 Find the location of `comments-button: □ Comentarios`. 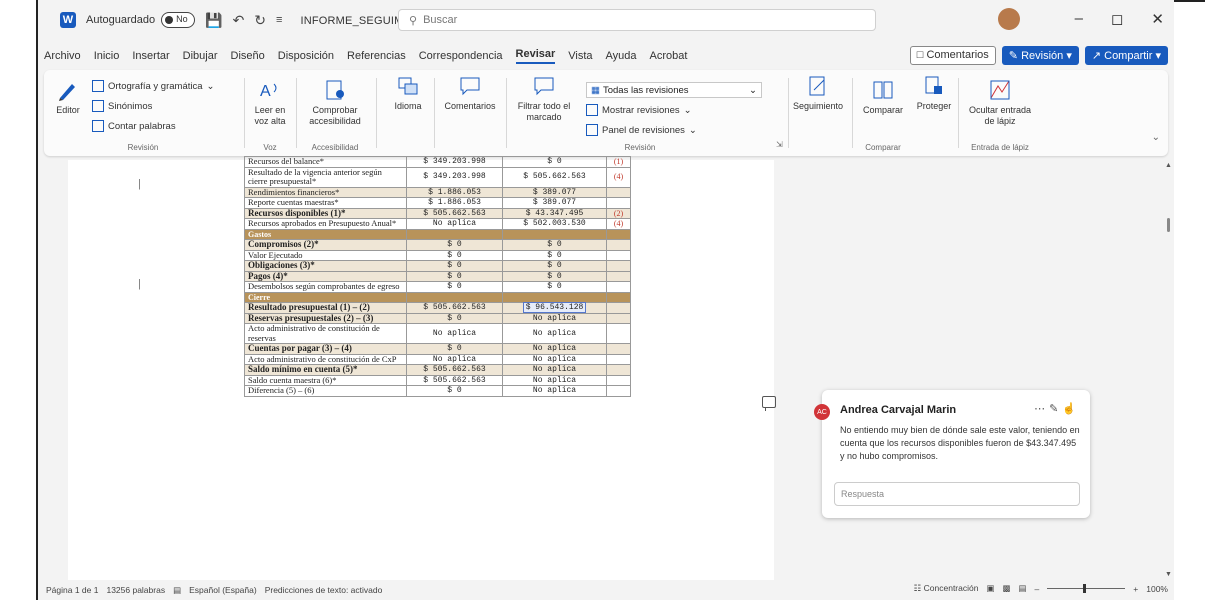

comments-button: □ Comentarios is located at coordinates (952, 55).